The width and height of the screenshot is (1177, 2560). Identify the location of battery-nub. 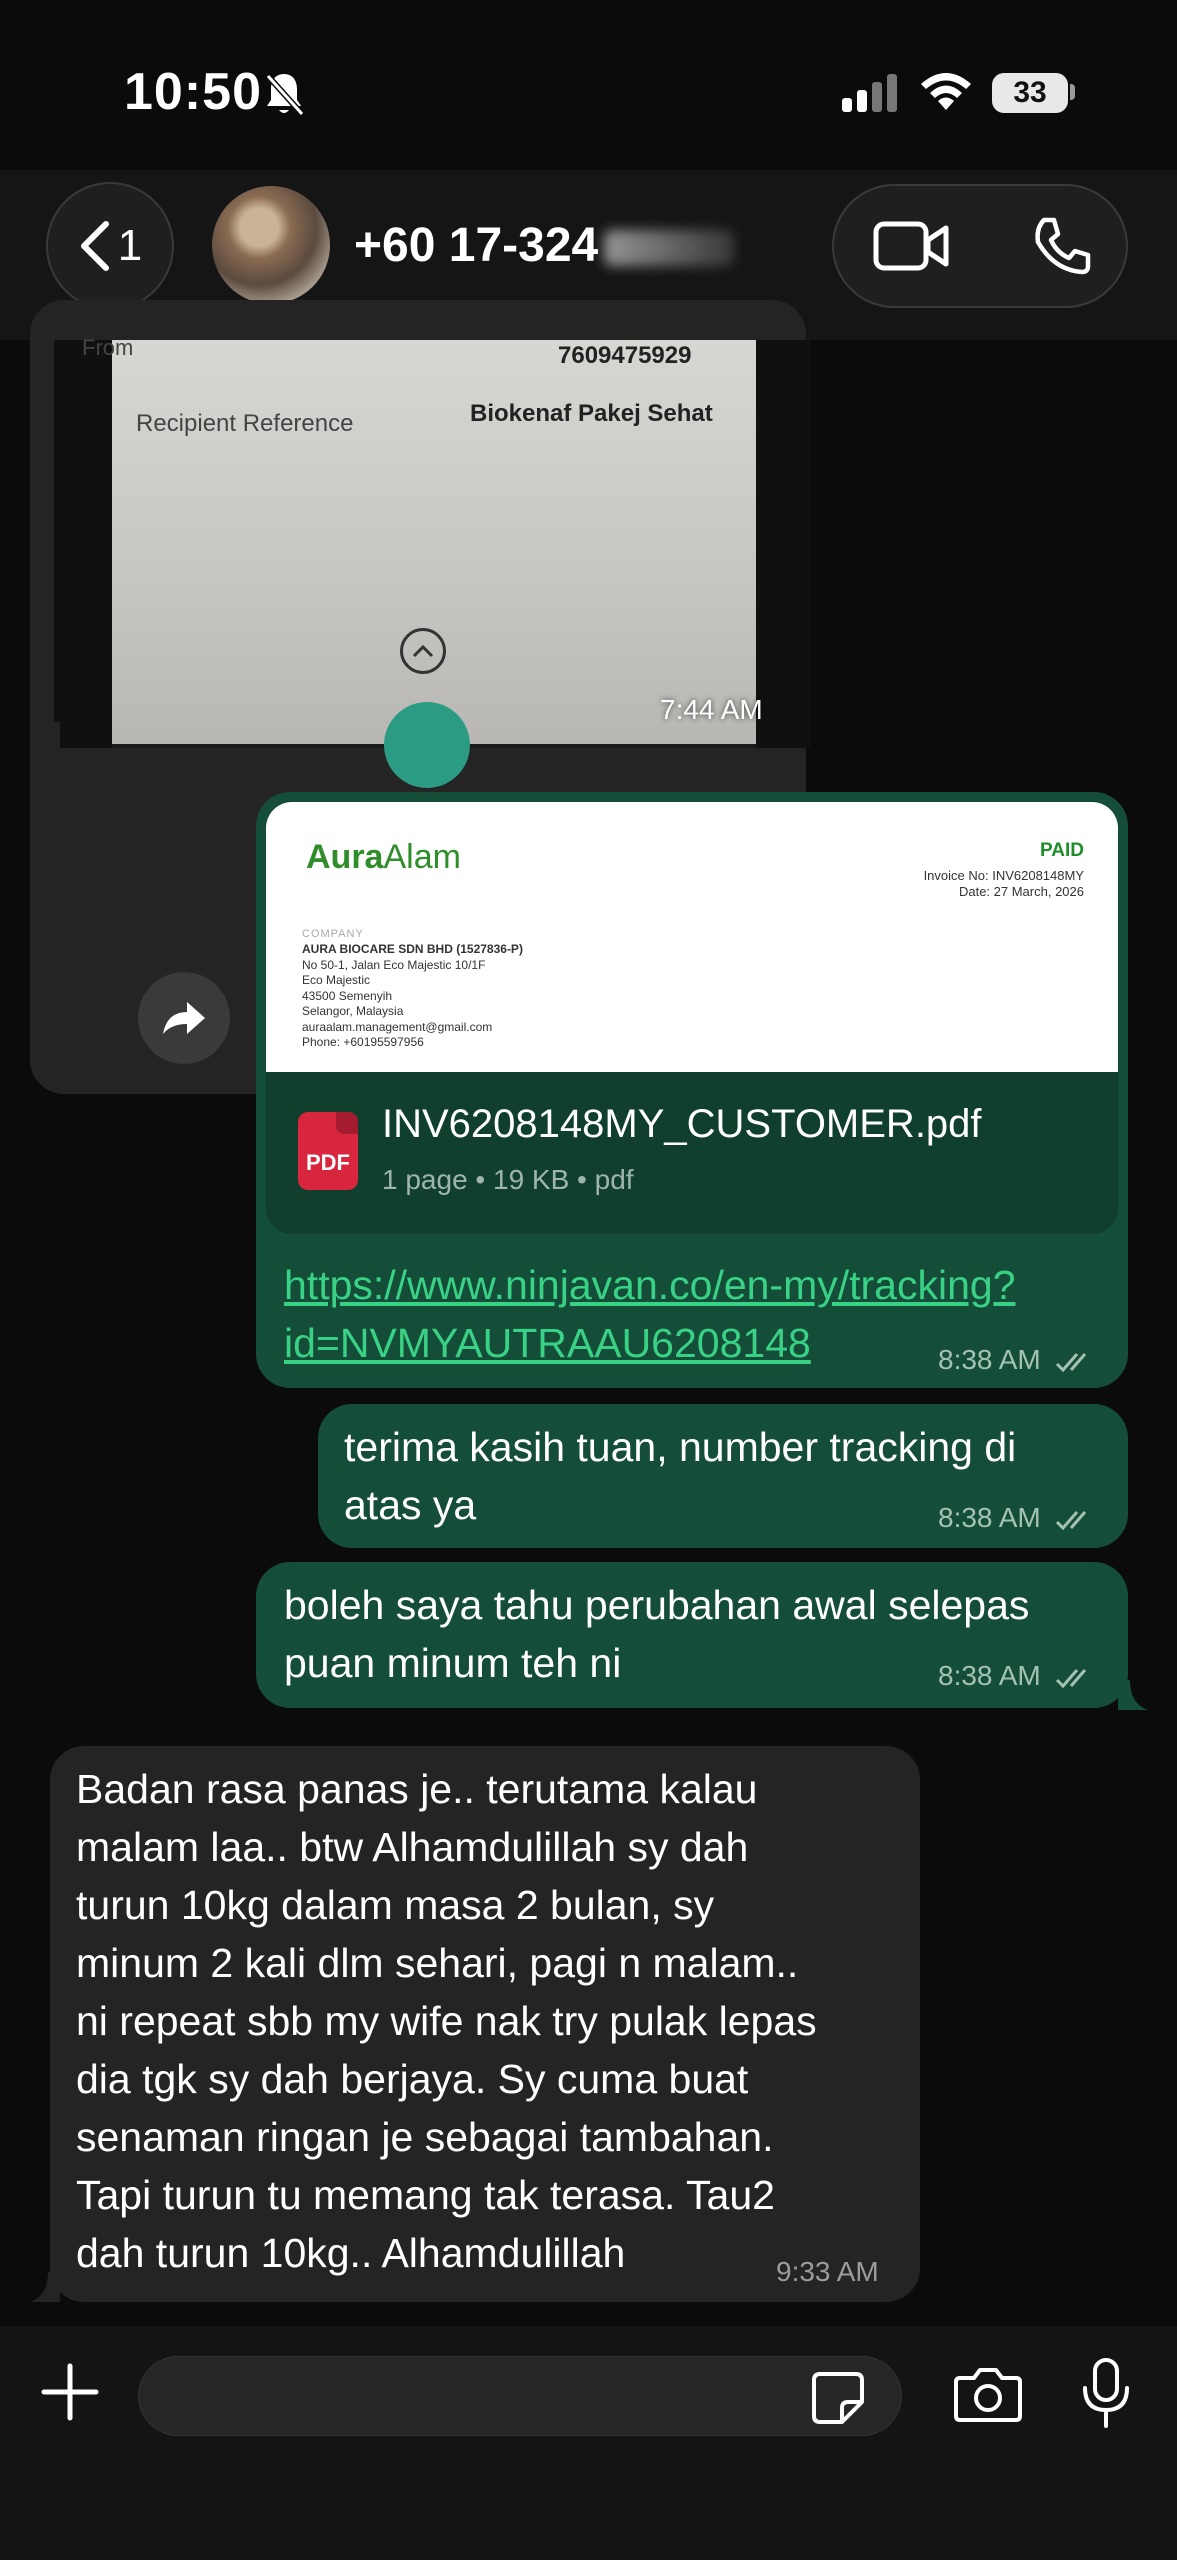
(1072, 92).